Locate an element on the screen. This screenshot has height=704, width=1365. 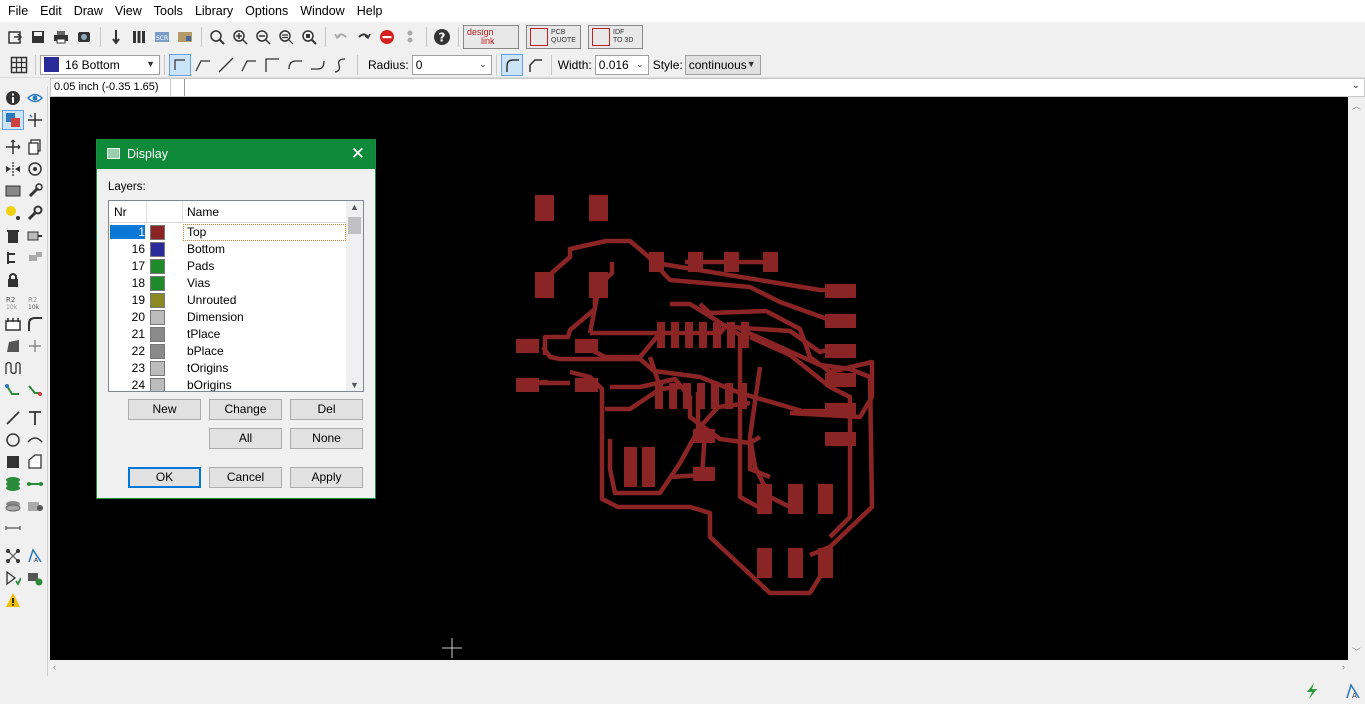
scroll-up-icon: ▲ is located at coordinates (354, 207).